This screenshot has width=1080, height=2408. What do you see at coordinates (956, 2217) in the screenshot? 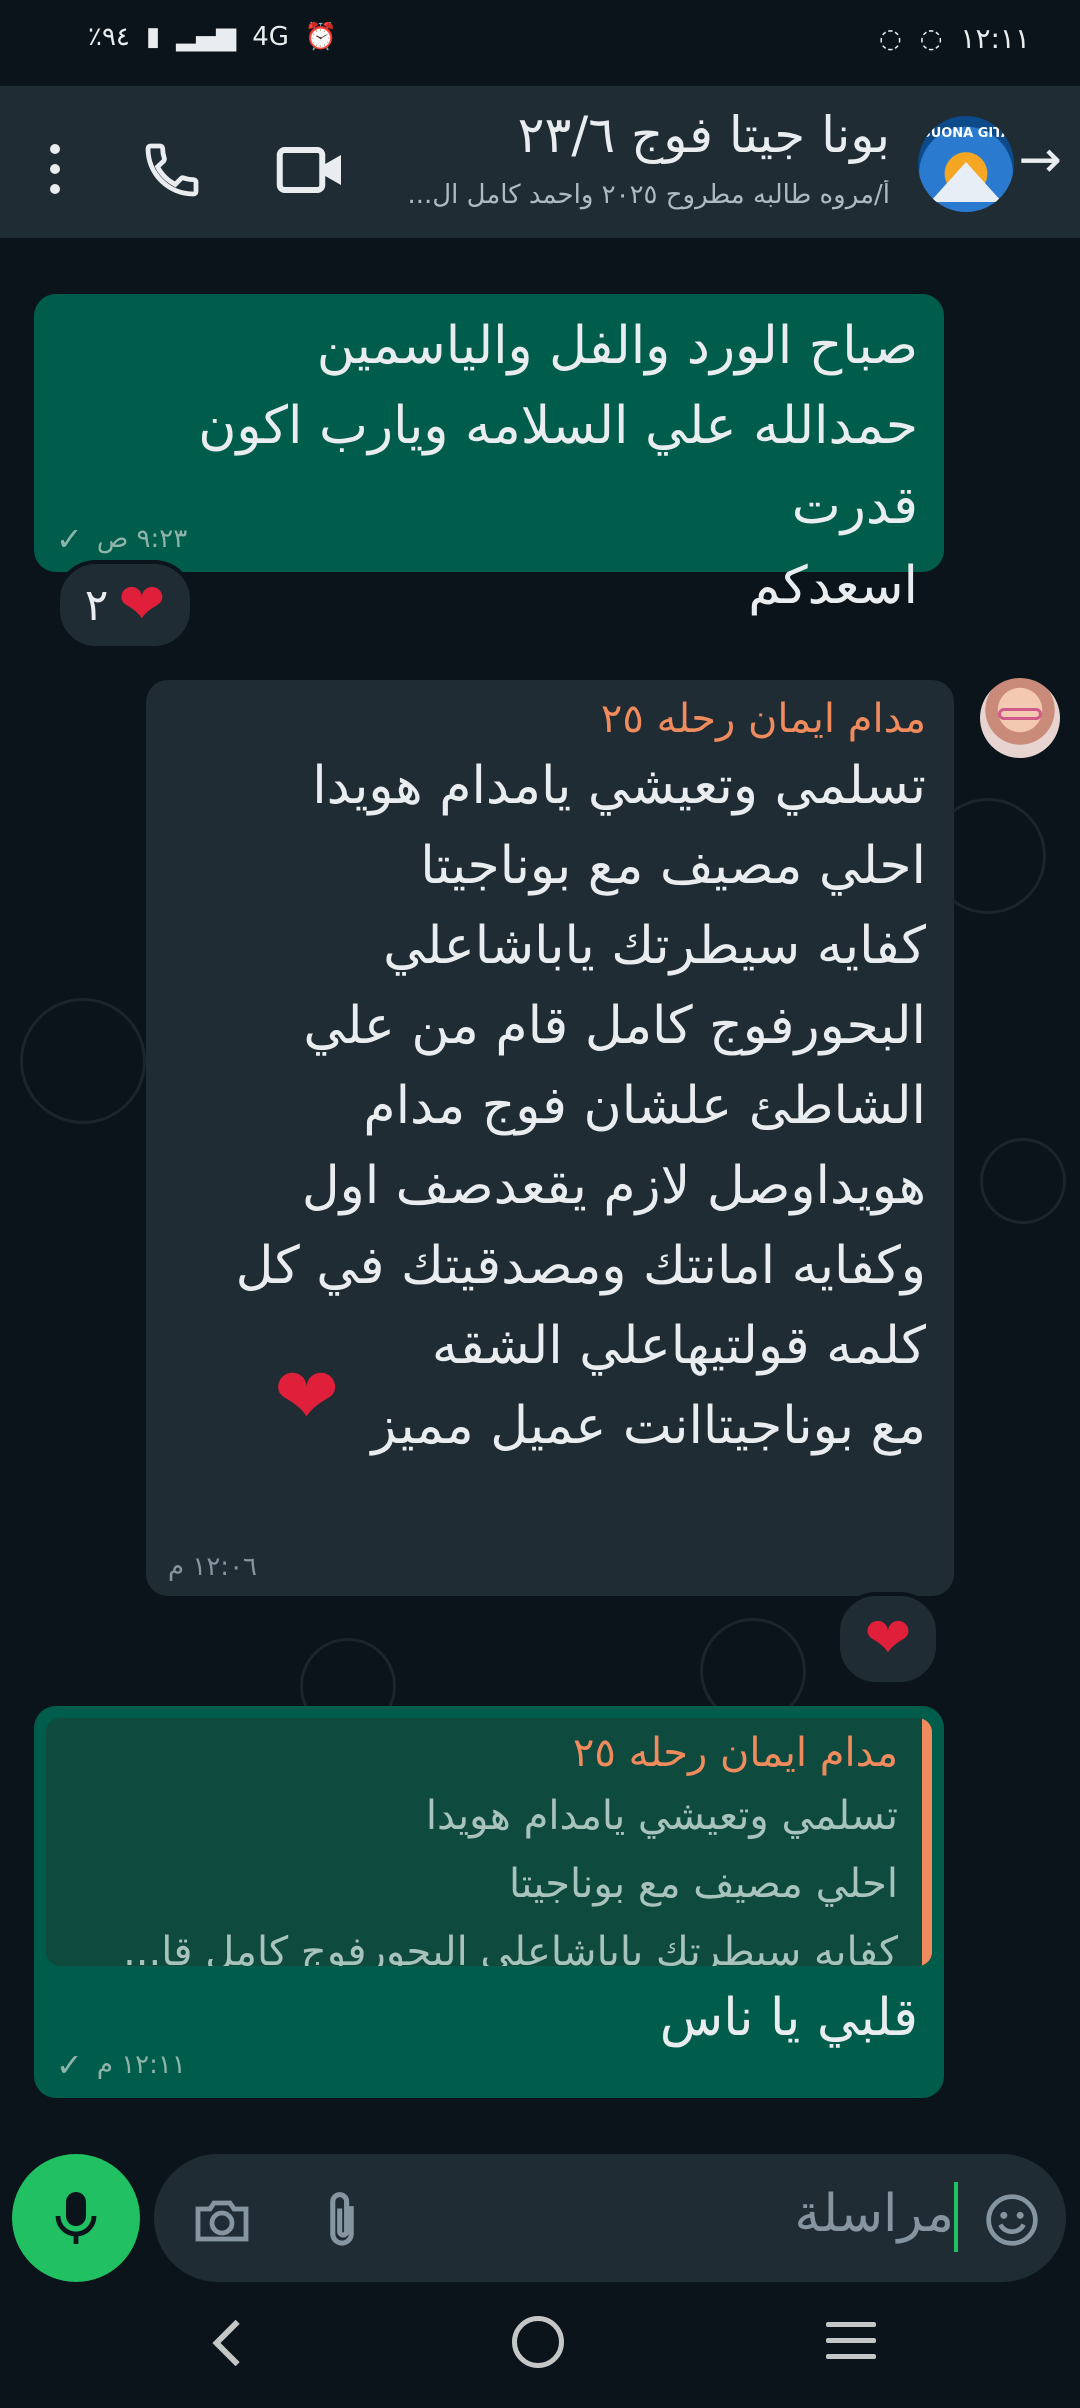
I see `text-cursor` at bounding box center [956, 2217].